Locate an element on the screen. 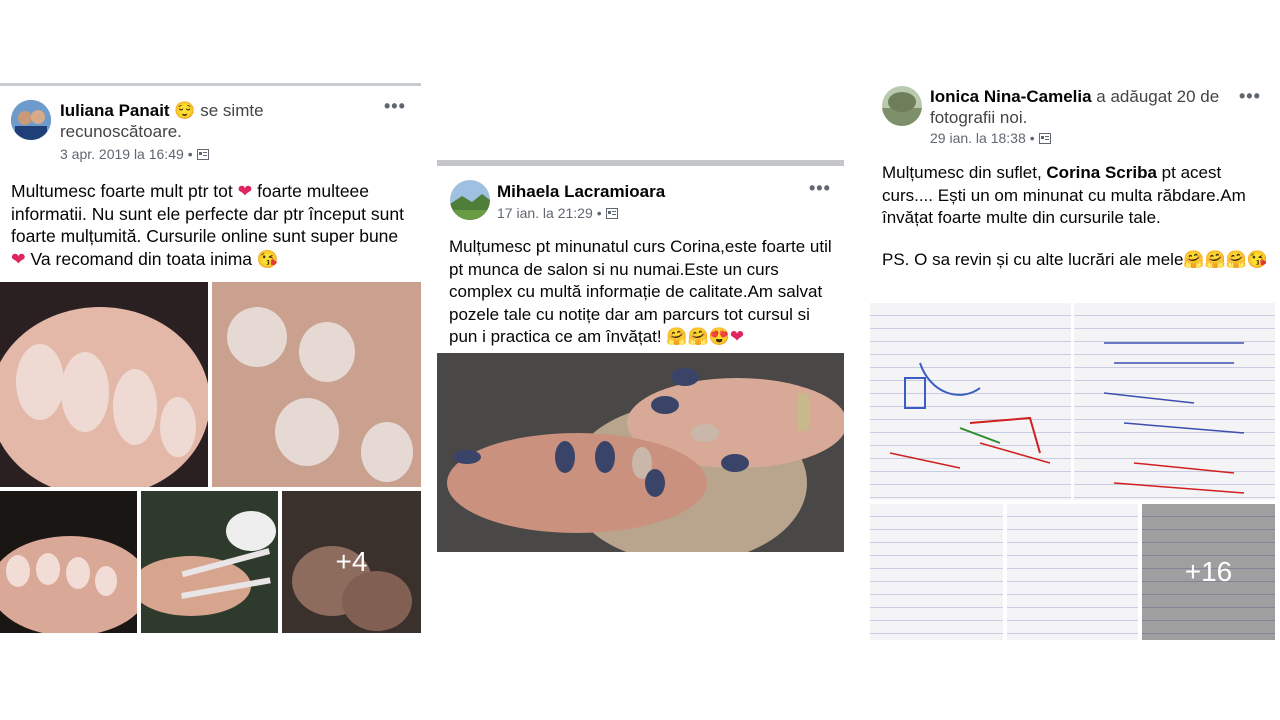 The image size is (1280, 720). timestamp: 3 apr. 2019 la 16:49 is located at coordinates (122, 154).